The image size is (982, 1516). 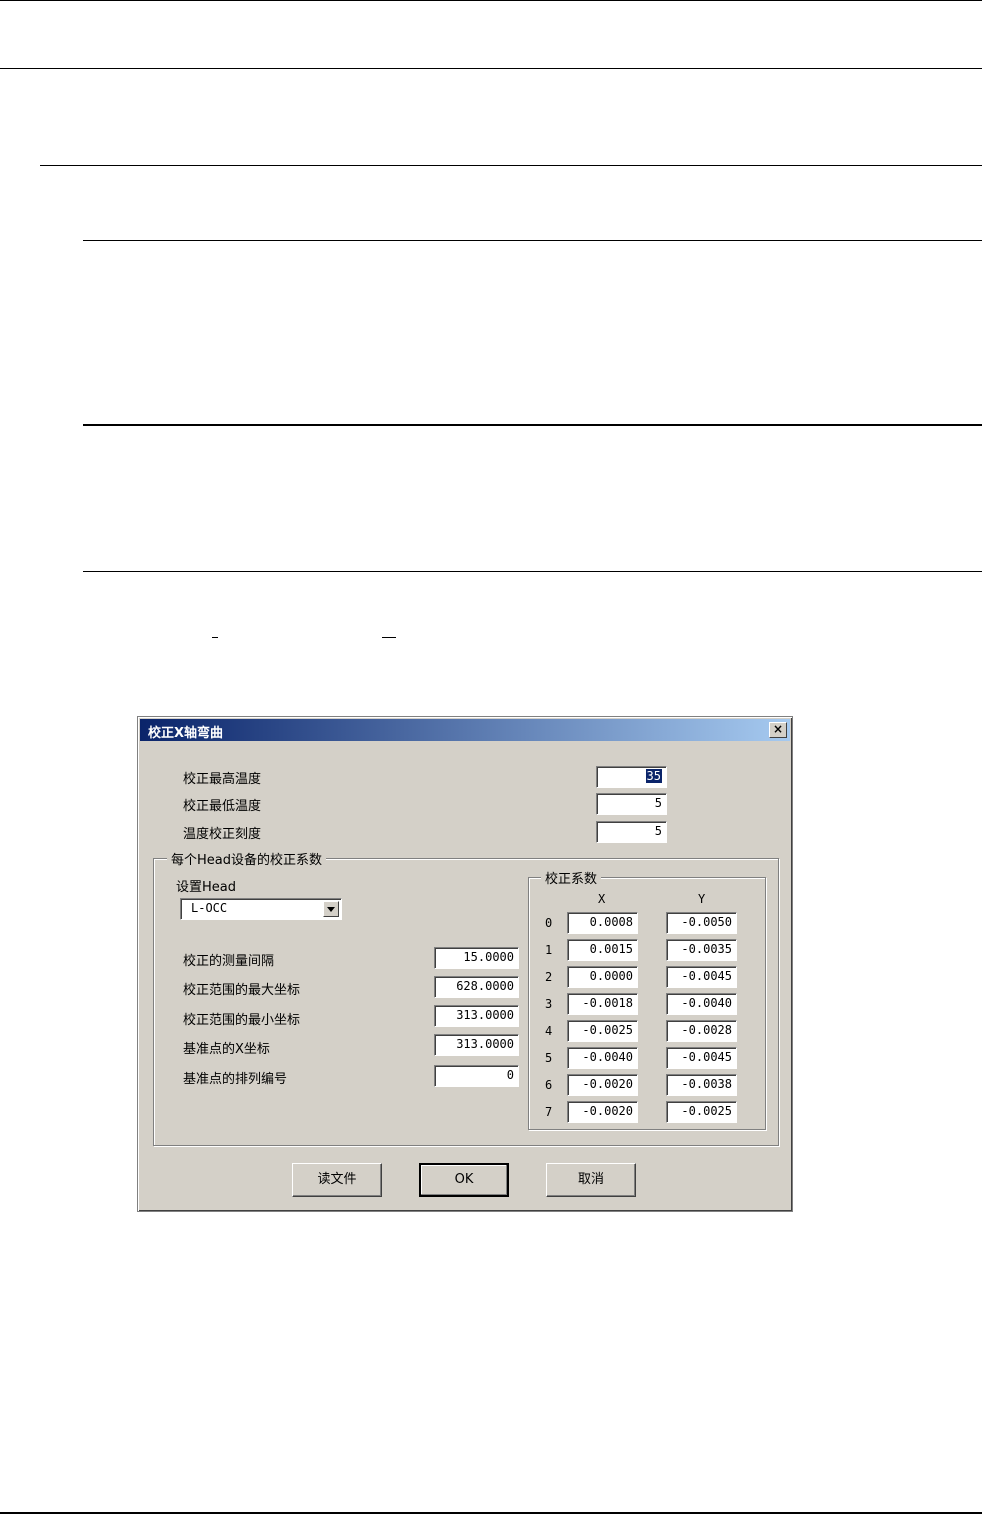 I want to click on close-icon: ×, so click(x=778, y=729).